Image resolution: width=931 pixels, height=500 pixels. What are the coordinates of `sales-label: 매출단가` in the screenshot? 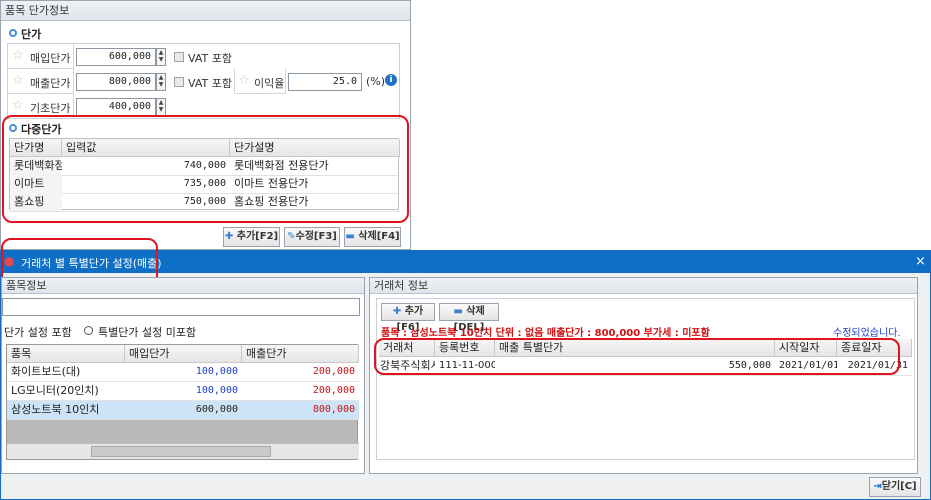 It's located at (50, 83).